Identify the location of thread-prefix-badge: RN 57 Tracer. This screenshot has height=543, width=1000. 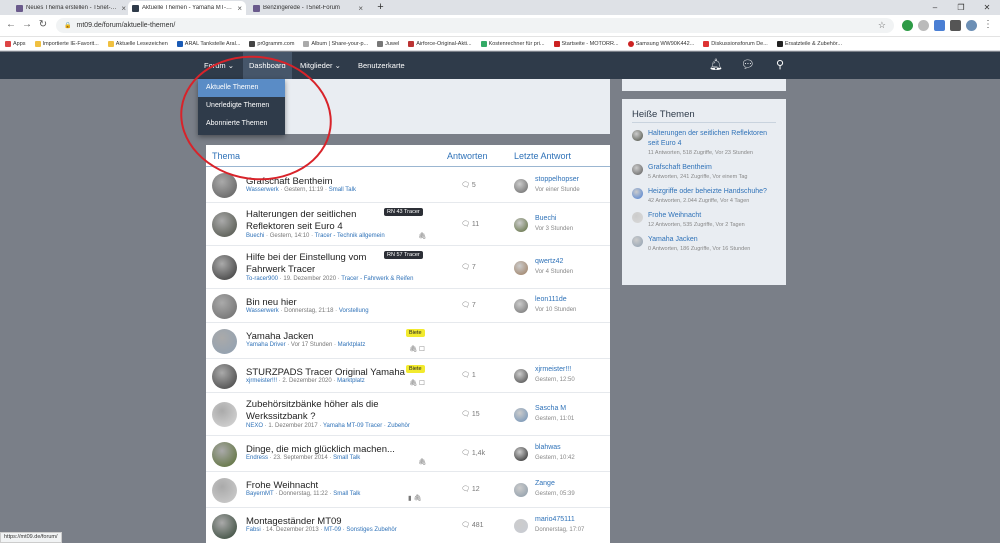
(403, 255).